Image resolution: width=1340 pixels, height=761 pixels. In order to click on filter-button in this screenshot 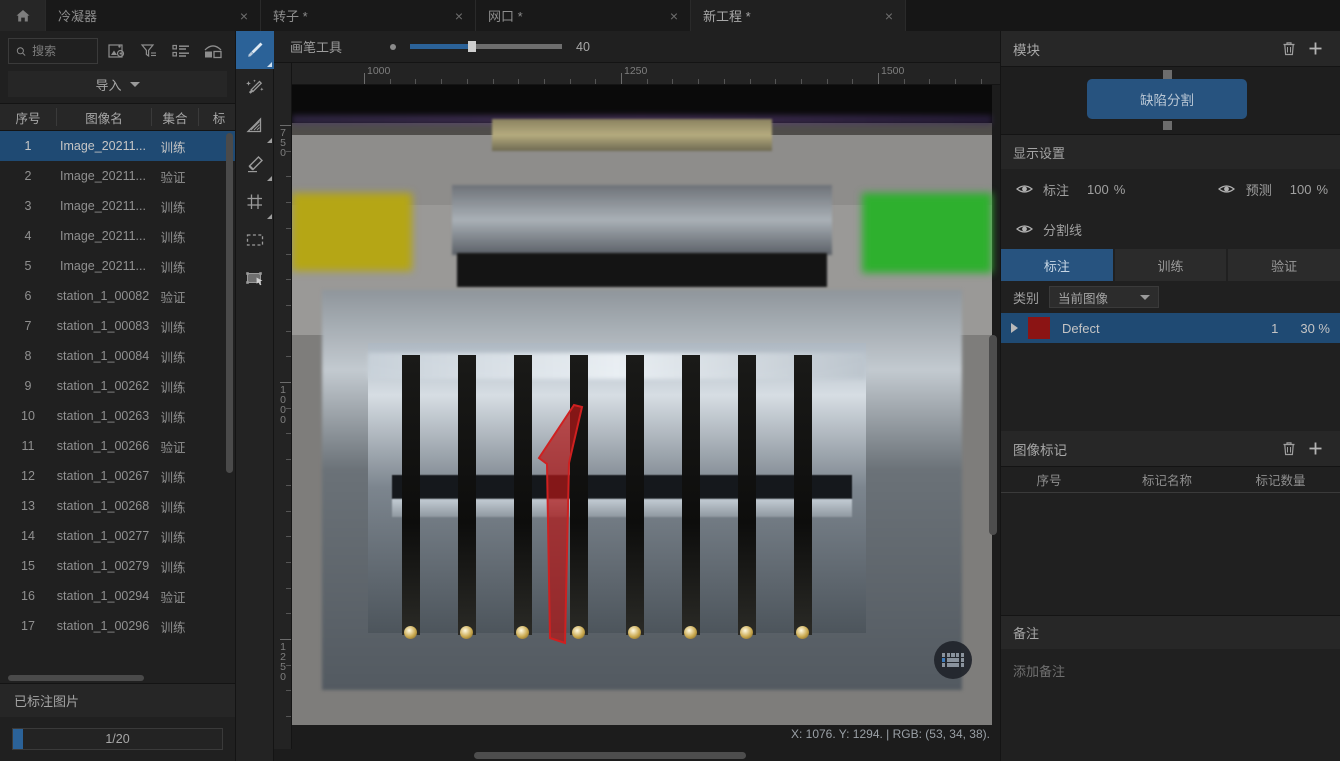, I will do `click(149, 51)`.